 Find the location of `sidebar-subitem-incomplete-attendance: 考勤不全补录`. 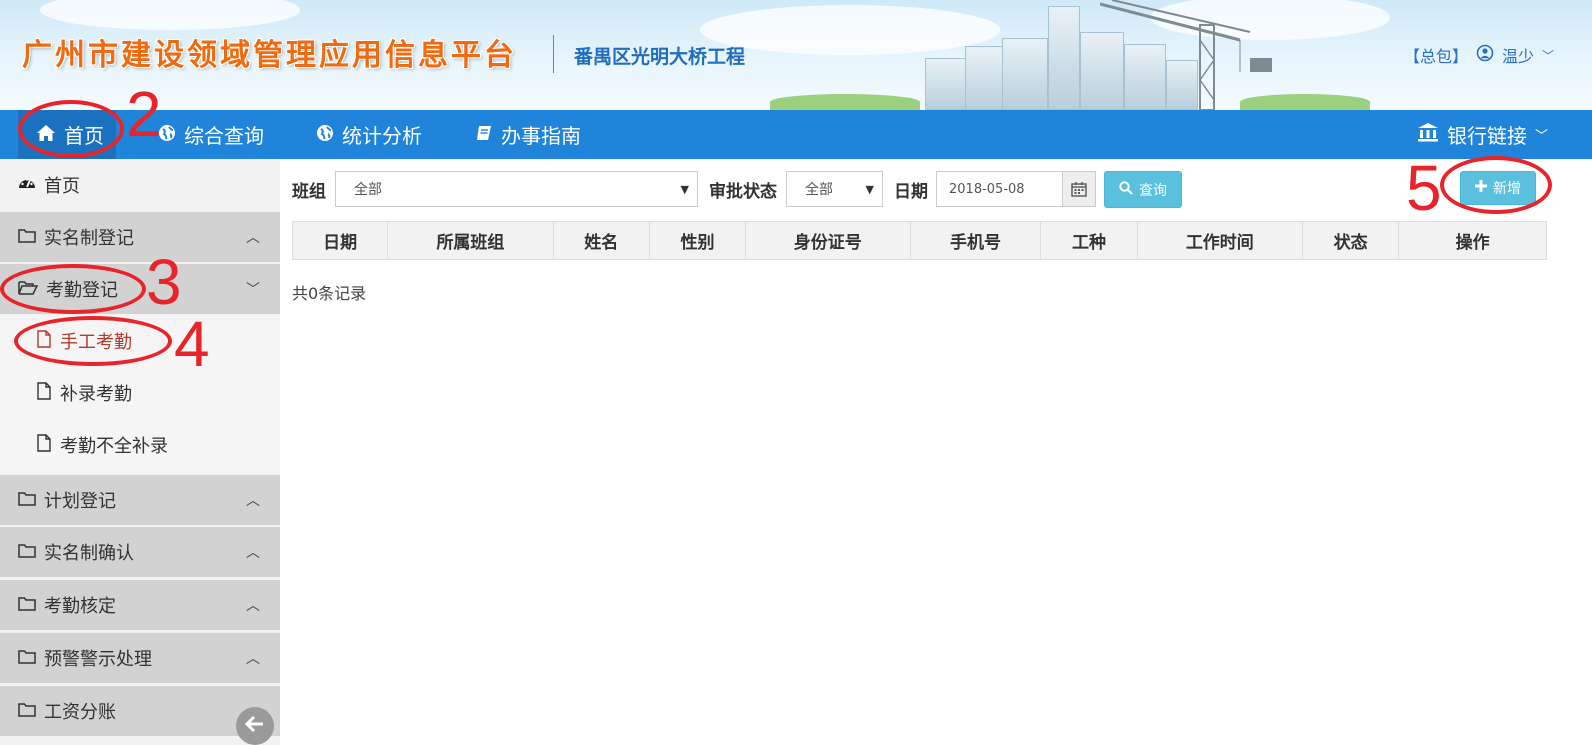

sidebar-subitem-incomplete-attendance: 考勤不全补录 is located at coordinates (140, 445).